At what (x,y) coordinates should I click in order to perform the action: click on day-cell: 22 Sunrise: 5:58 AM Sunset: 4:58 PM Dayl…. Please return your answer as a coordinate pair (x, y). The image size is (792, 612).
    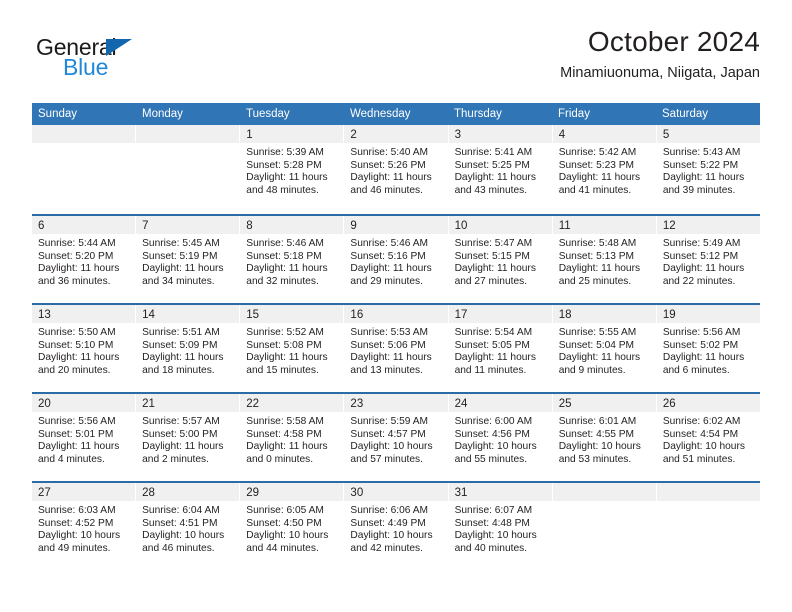
    Looking at the image, I should click on (292, 437).